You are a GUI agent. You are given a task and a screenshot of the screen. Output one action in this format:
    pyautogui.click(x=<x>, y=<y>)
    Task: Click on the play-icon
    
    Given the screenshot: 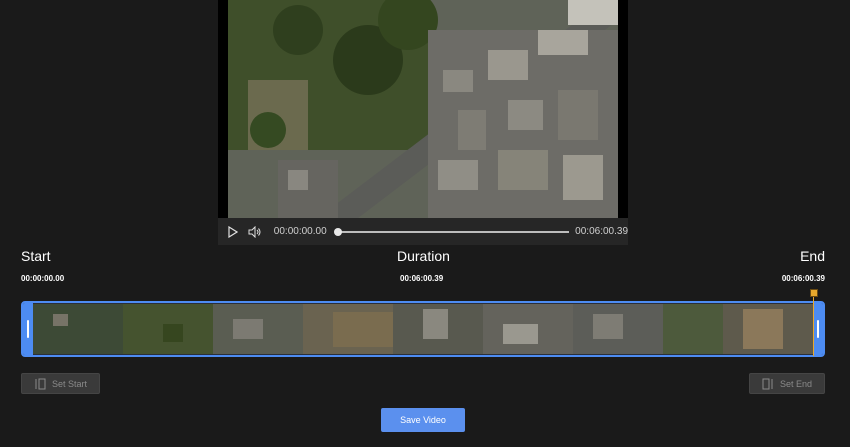 What is the action you would take?
    pyautogui.click(x=233, y=232)
    